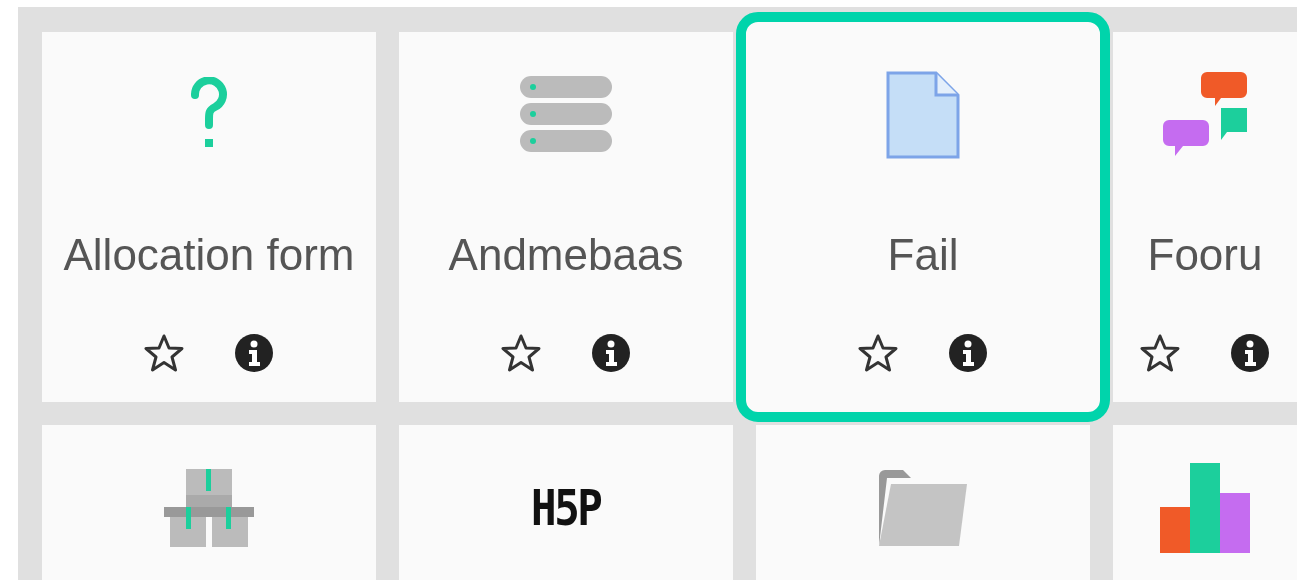  I want to click on activity-card: Fooru, so click(1205, 217).